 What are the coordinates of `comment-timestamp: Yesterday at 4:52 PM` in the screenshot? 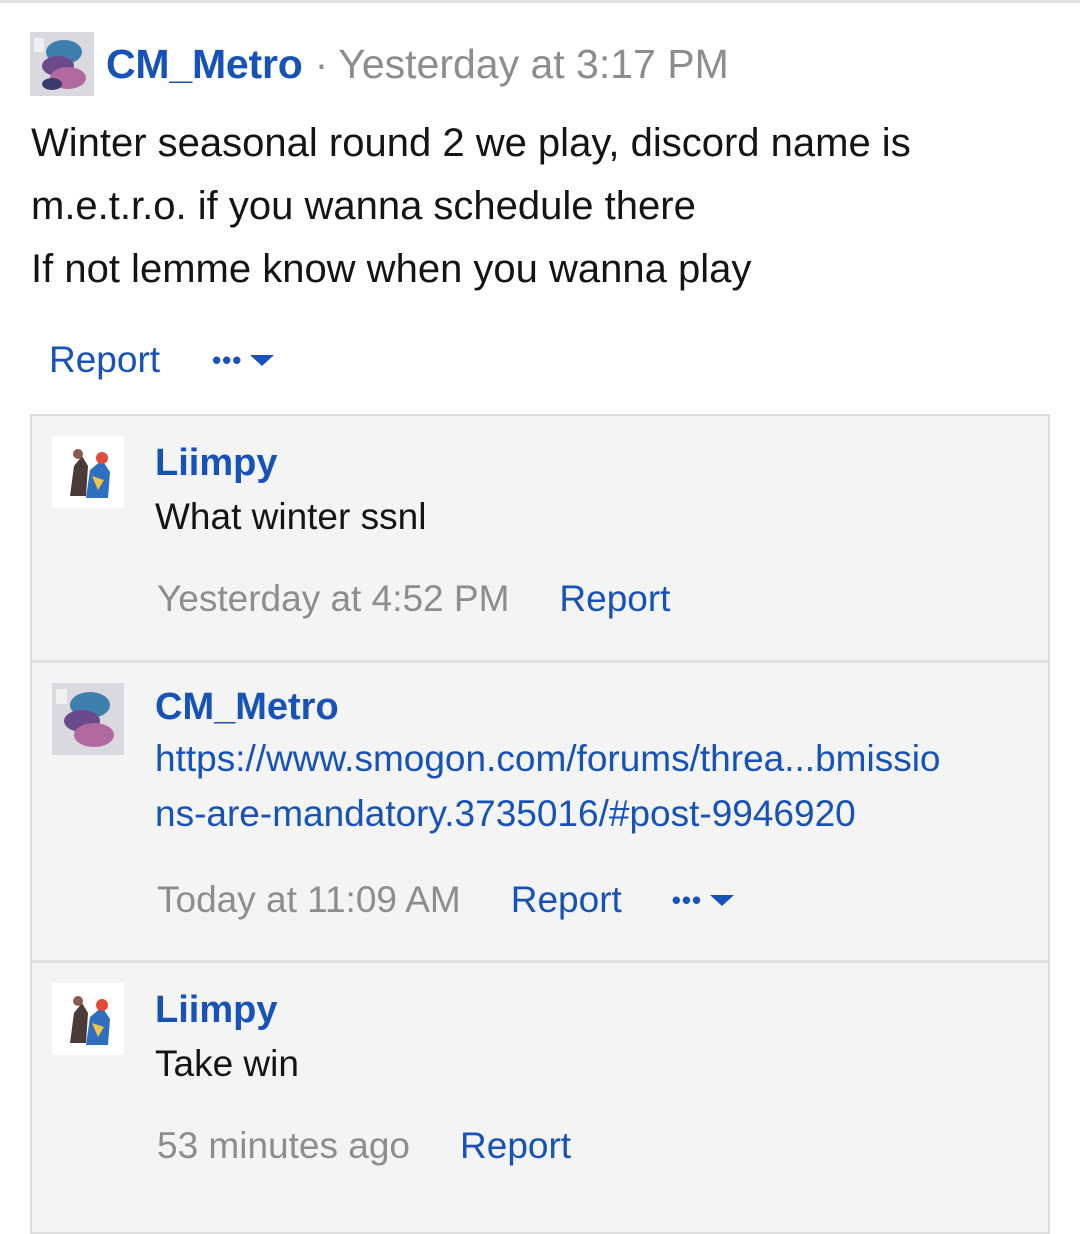 It's located at (333, 599).